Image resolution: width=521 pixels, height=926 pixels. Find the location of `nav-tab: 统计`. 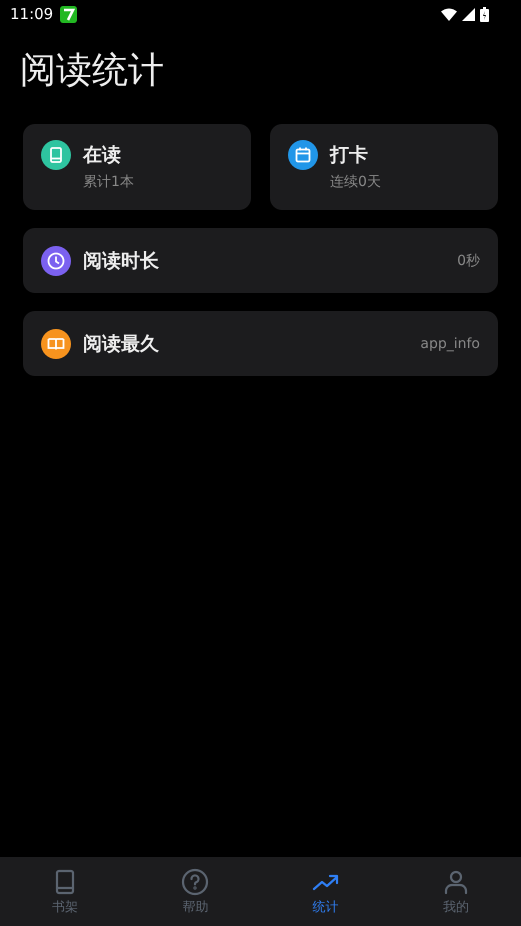

nav-tab: 统计 is located at coordinates (325, 891).